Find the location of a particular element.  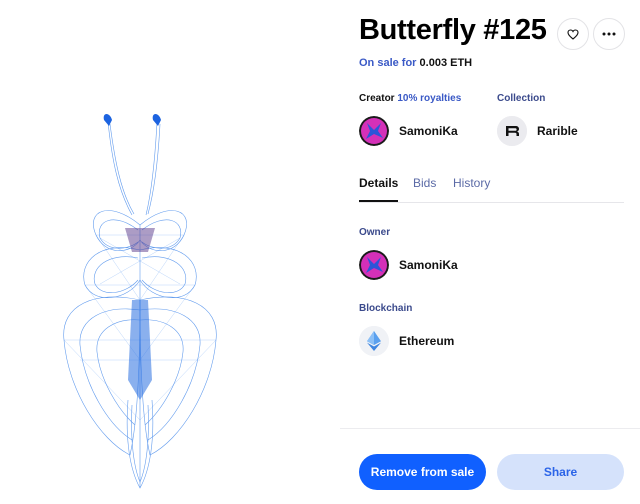

royalties-label: 10% royalties is located at coordinates (429, 98).